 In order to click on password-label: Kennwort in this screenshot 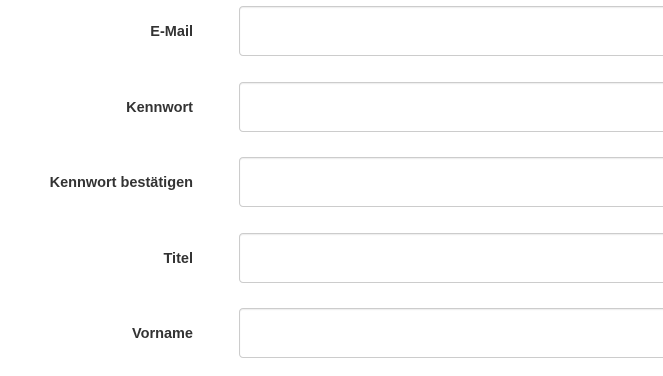, I will do `click(159, 108)`.